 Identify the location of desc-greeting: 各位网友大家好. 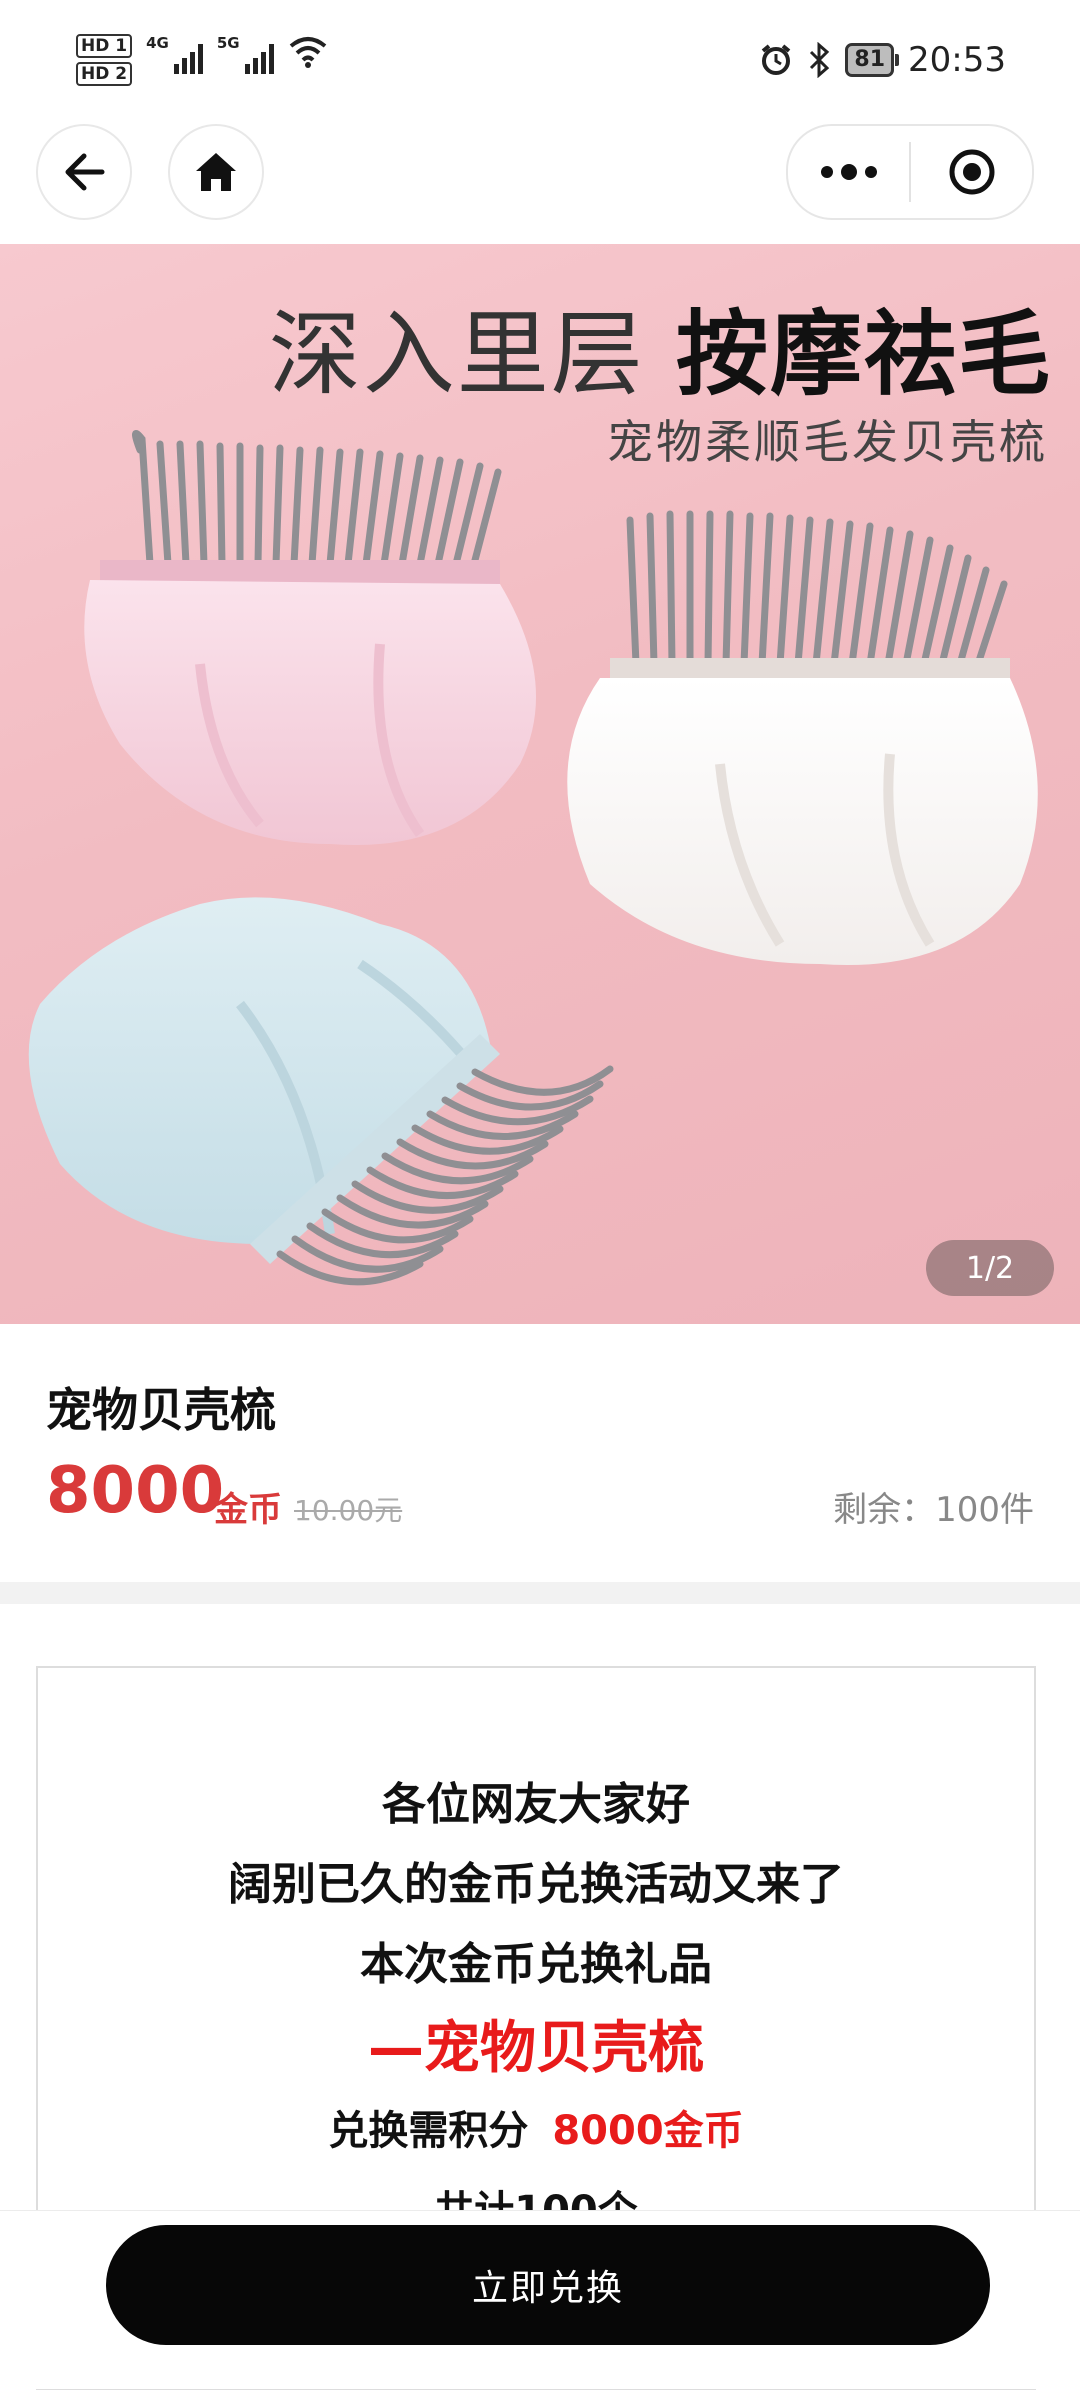
(536, 1804).